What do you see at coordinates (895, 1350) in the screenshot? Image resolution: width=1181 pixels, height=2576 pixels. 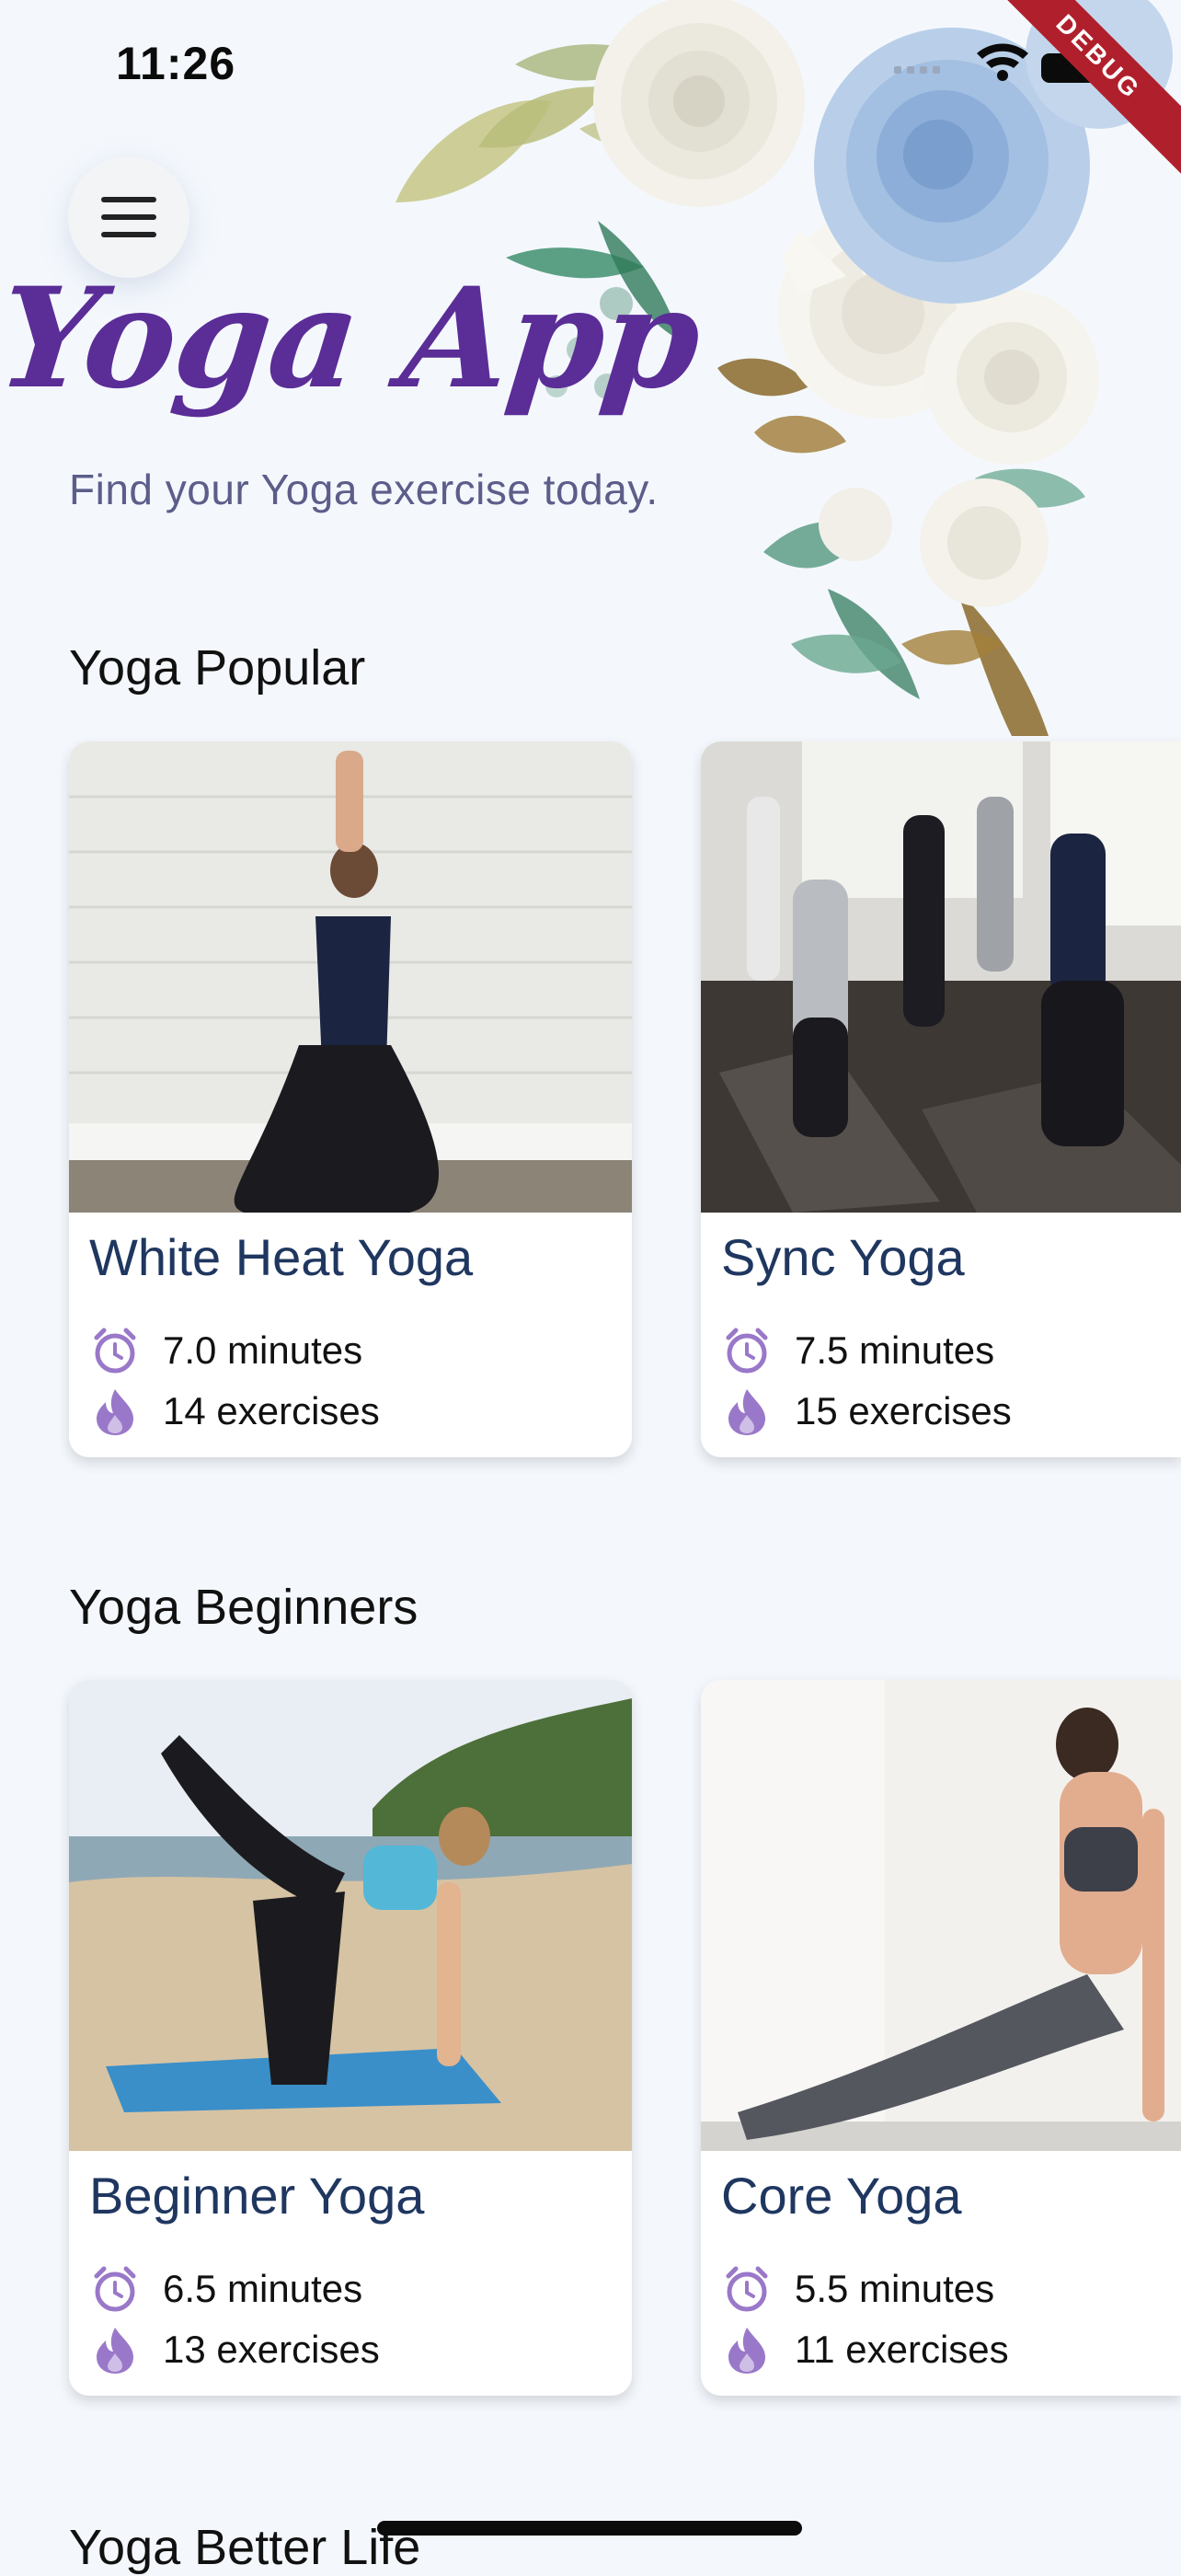 I see `duration-text: 7.5 minutes` at bounding box center [895, 1350].